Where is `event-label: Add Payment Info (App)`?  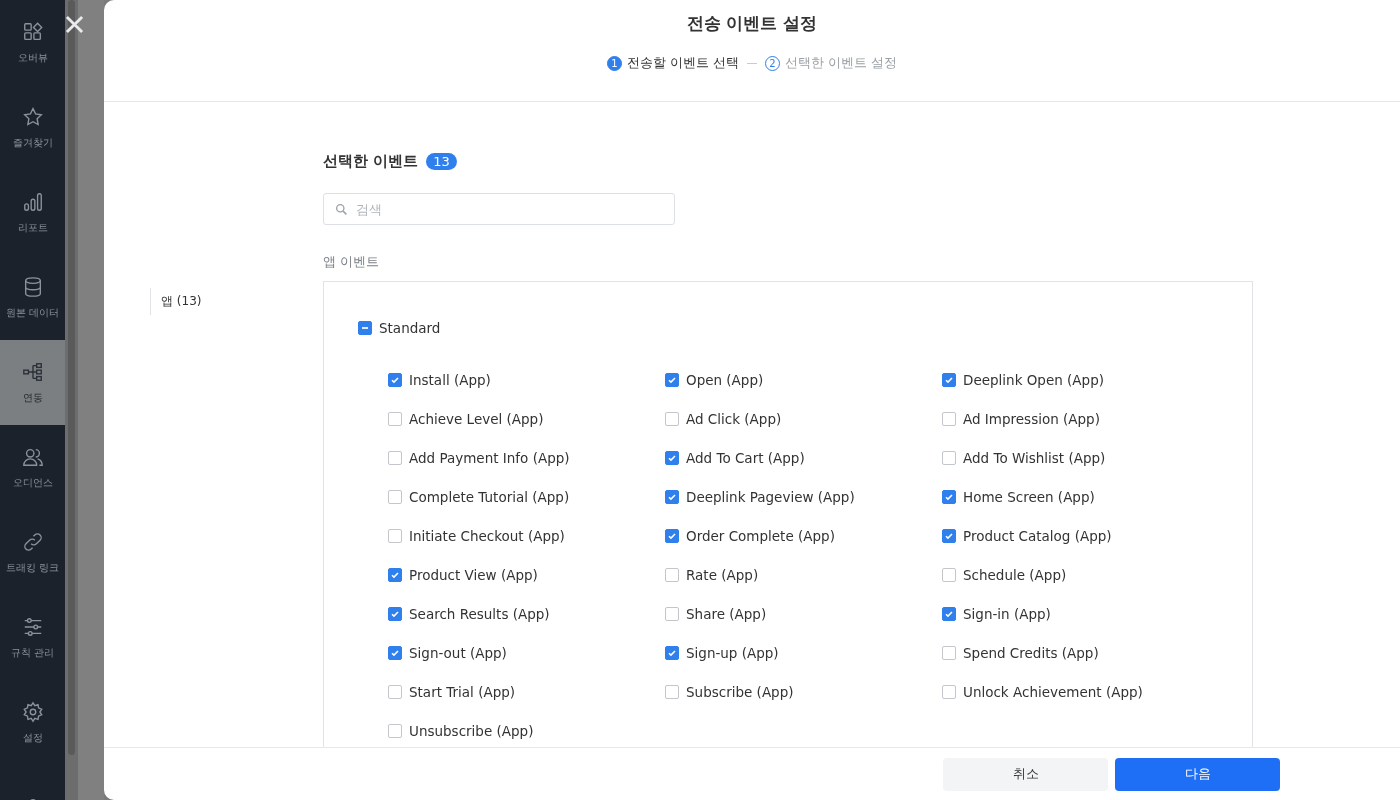
event-label: Add Payment Info (App) is located at coordinates (489, 458).